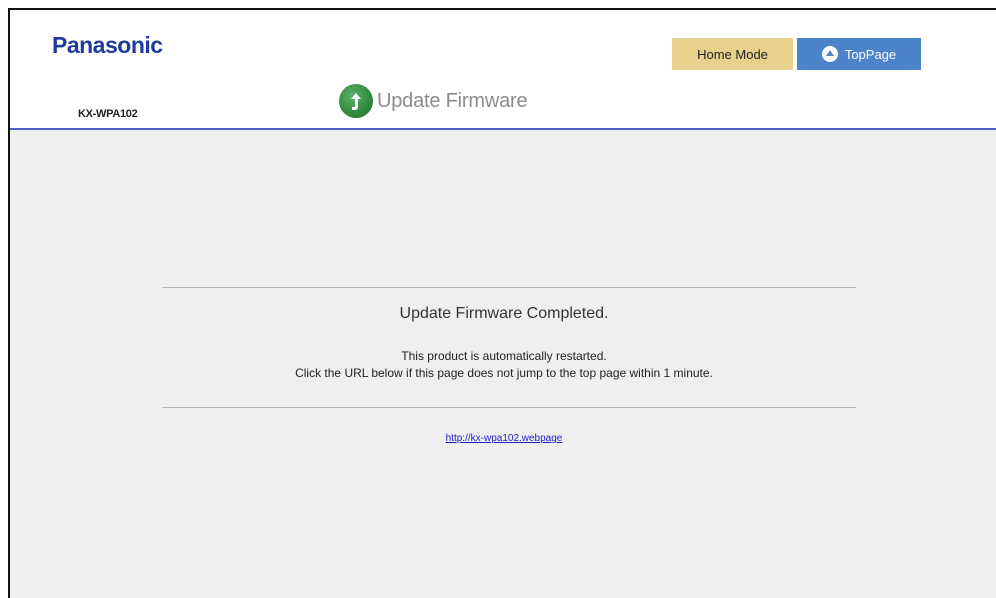  What do you see at coordinates (504, 356) in the screenshot?
I see `restart-message-line: This product is automatically restarted.` at bounding box center [504, 356].